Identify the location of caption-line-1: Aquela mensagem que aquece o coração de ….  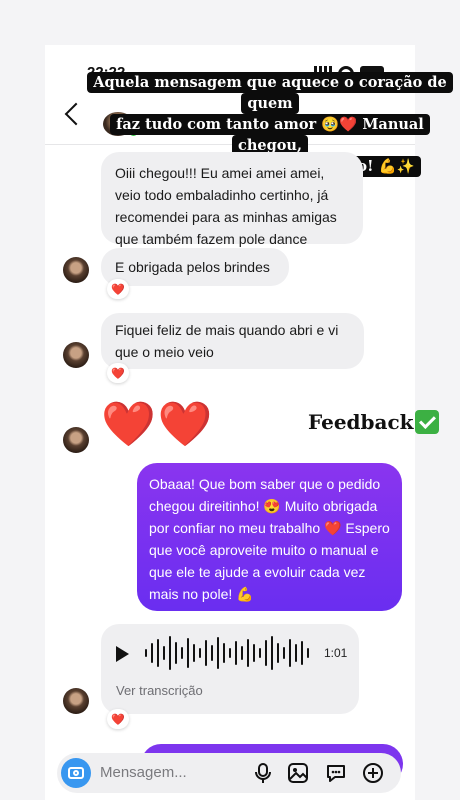
(270, 93).